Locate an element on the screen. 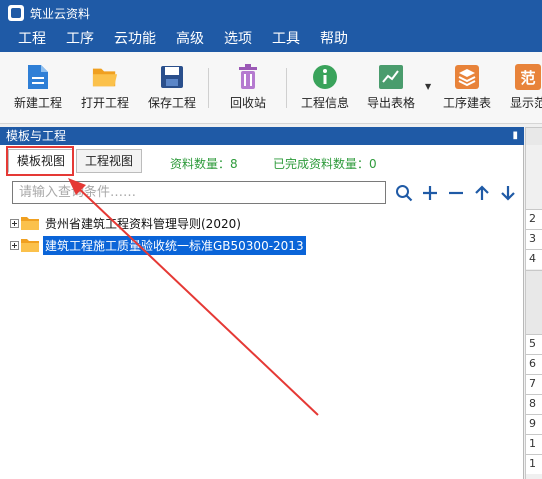 The width and height of the screenshot is (542, 479). tab-template-view: 模板视图 is located at coordinates (41, 161).